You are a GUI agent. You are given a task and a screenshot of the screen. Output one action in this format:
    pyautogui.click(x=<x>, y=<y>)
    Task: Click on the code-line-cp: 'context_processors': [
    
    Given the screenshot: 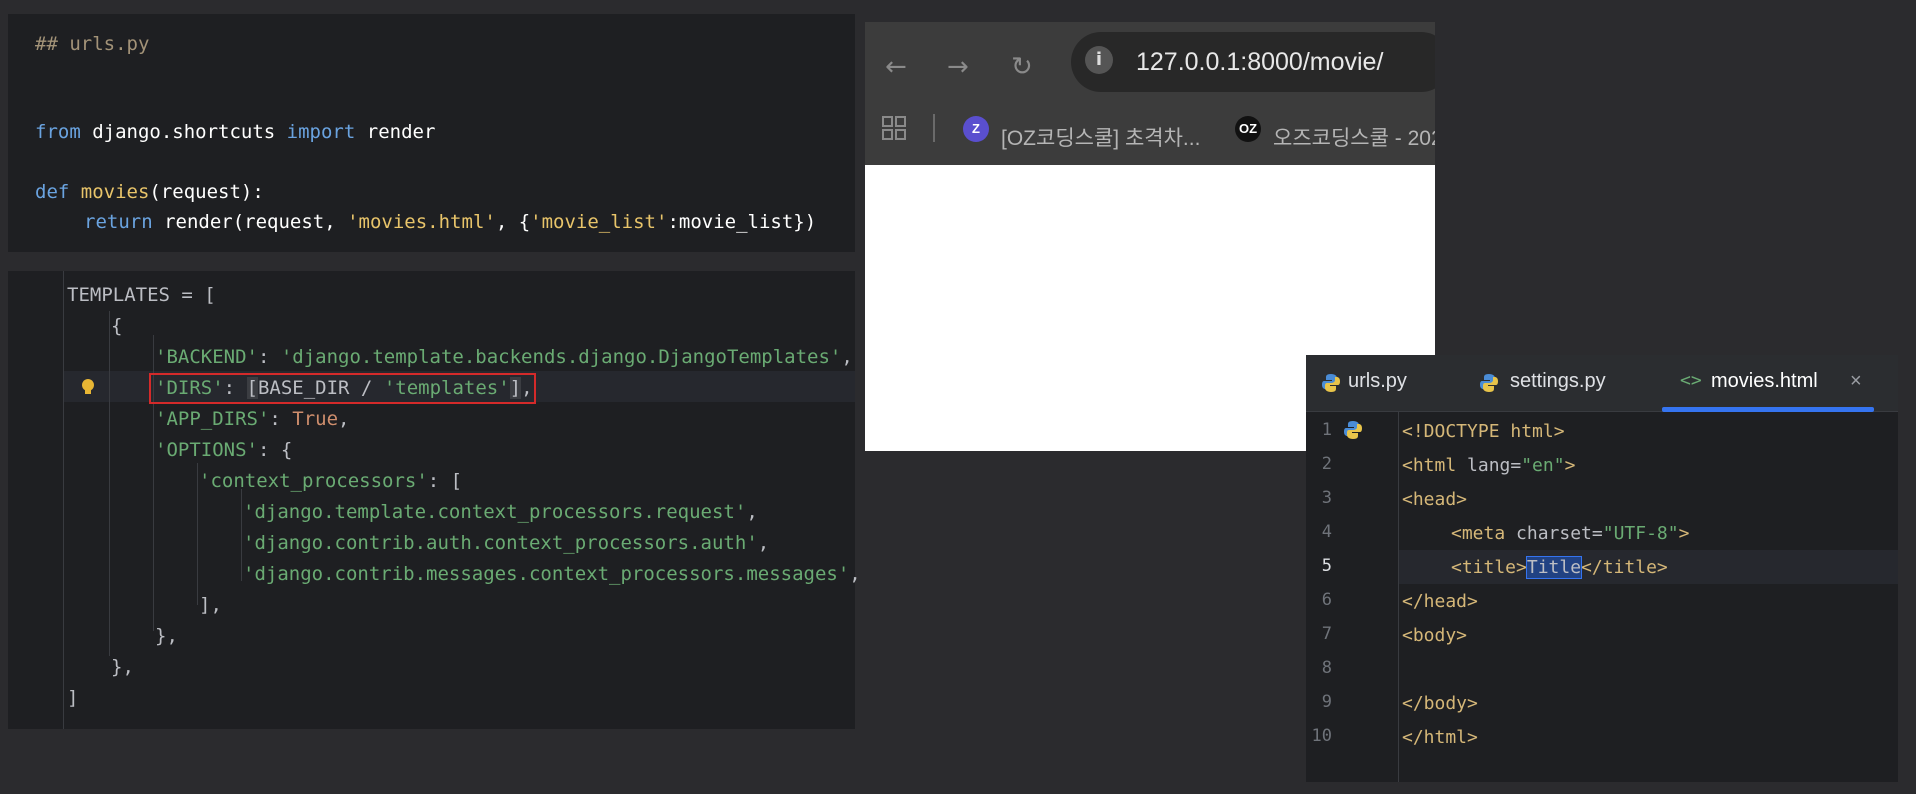 What is the action you would take?
    pyautogui.click(x=331, y=481)
    